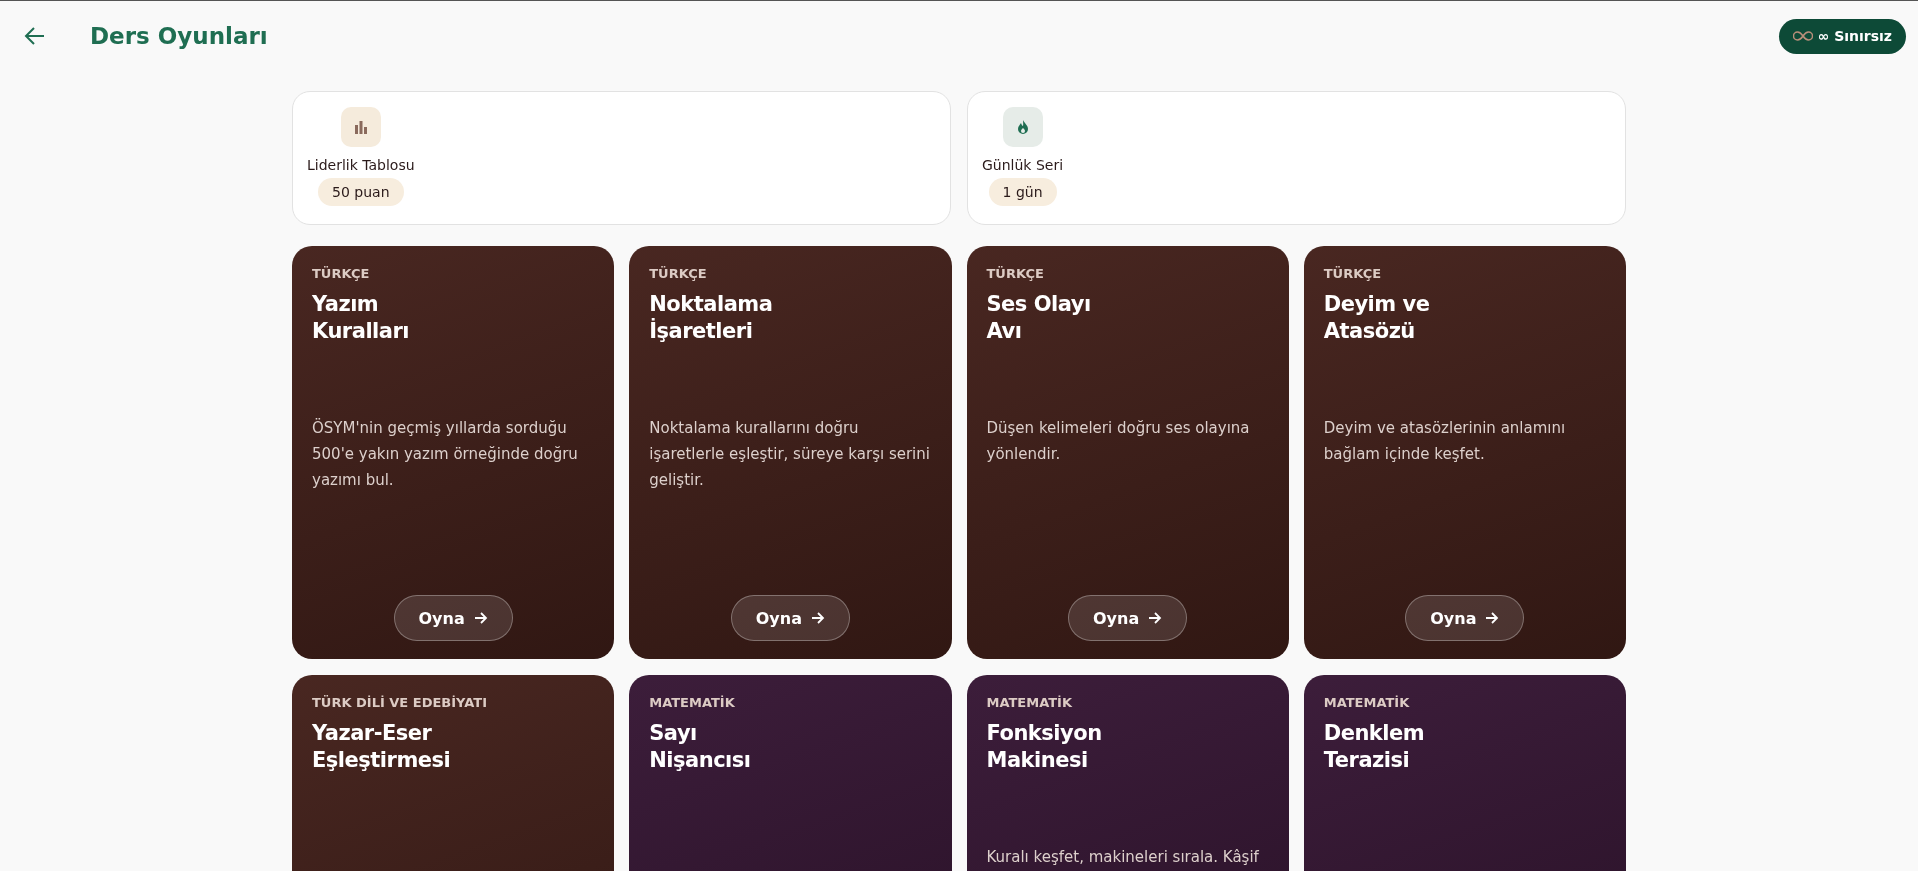  I want to click on game-description: Noktalama kurallarını doğru işaretlerle eşleştir, süreye karşı serini geliştir., so click(790, 454).